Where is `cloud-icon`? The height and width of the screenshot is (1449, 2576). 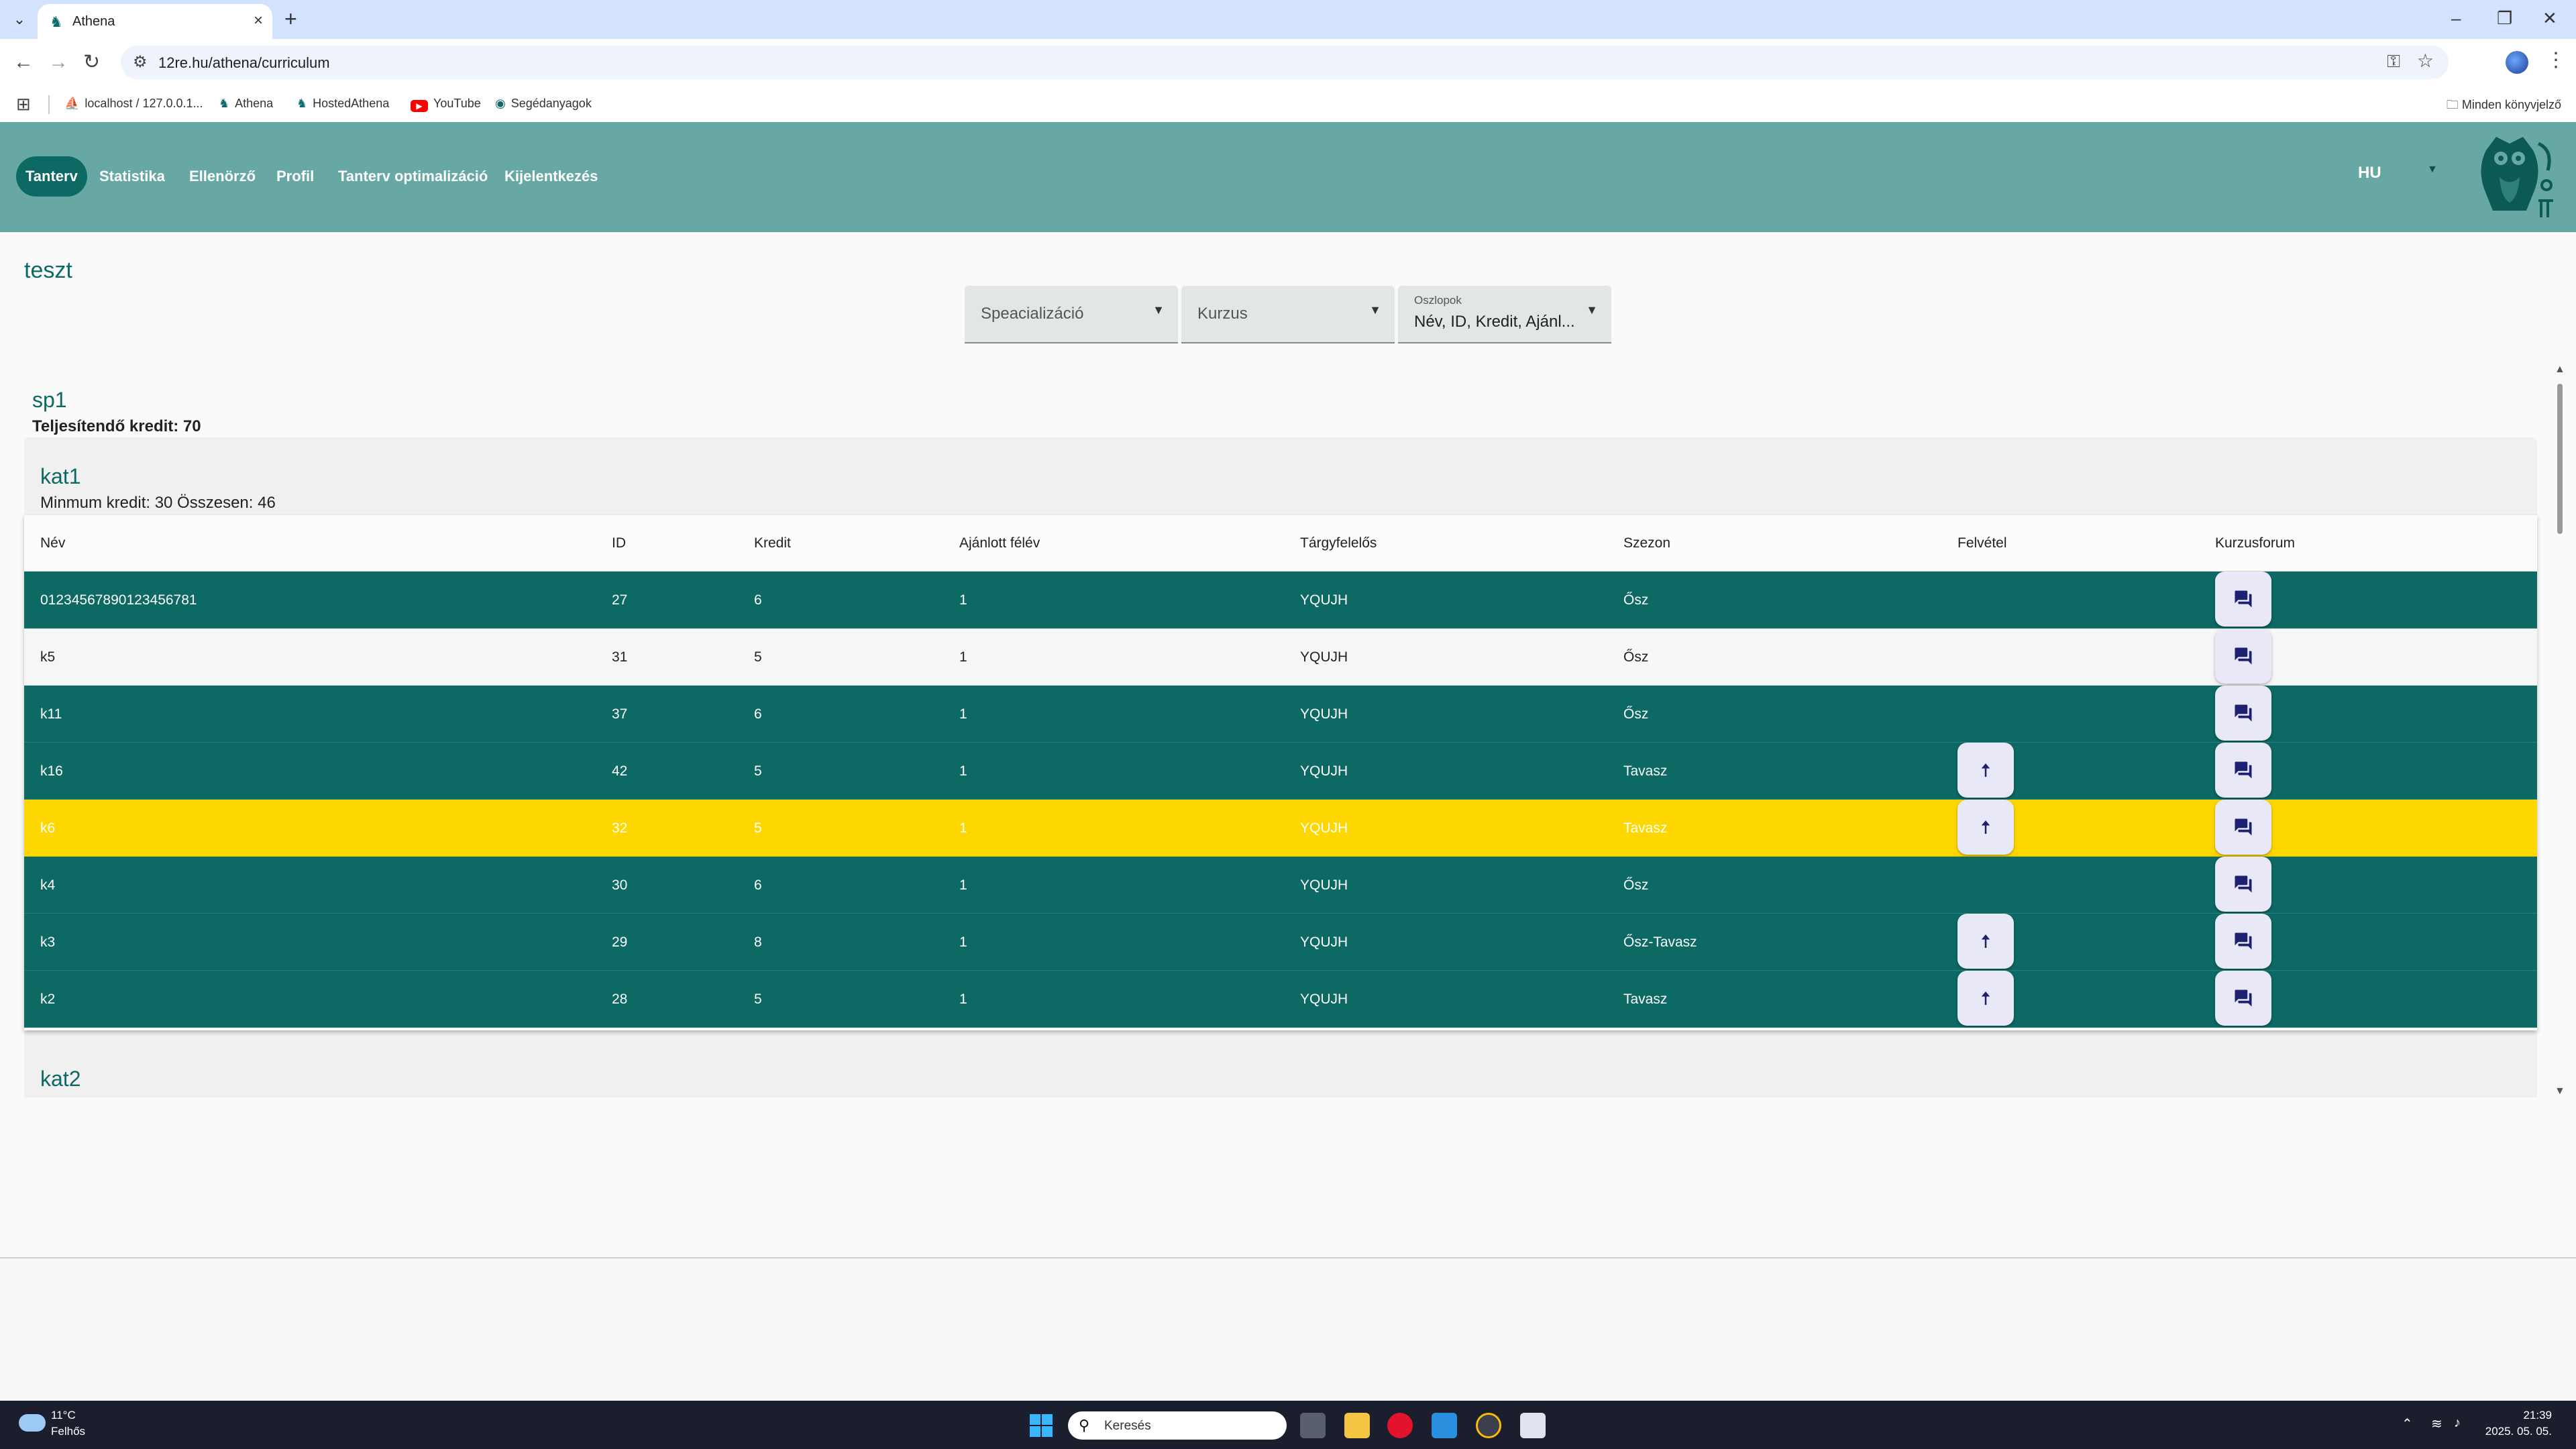 cloud-icon is located at coordinates (32, 1423).